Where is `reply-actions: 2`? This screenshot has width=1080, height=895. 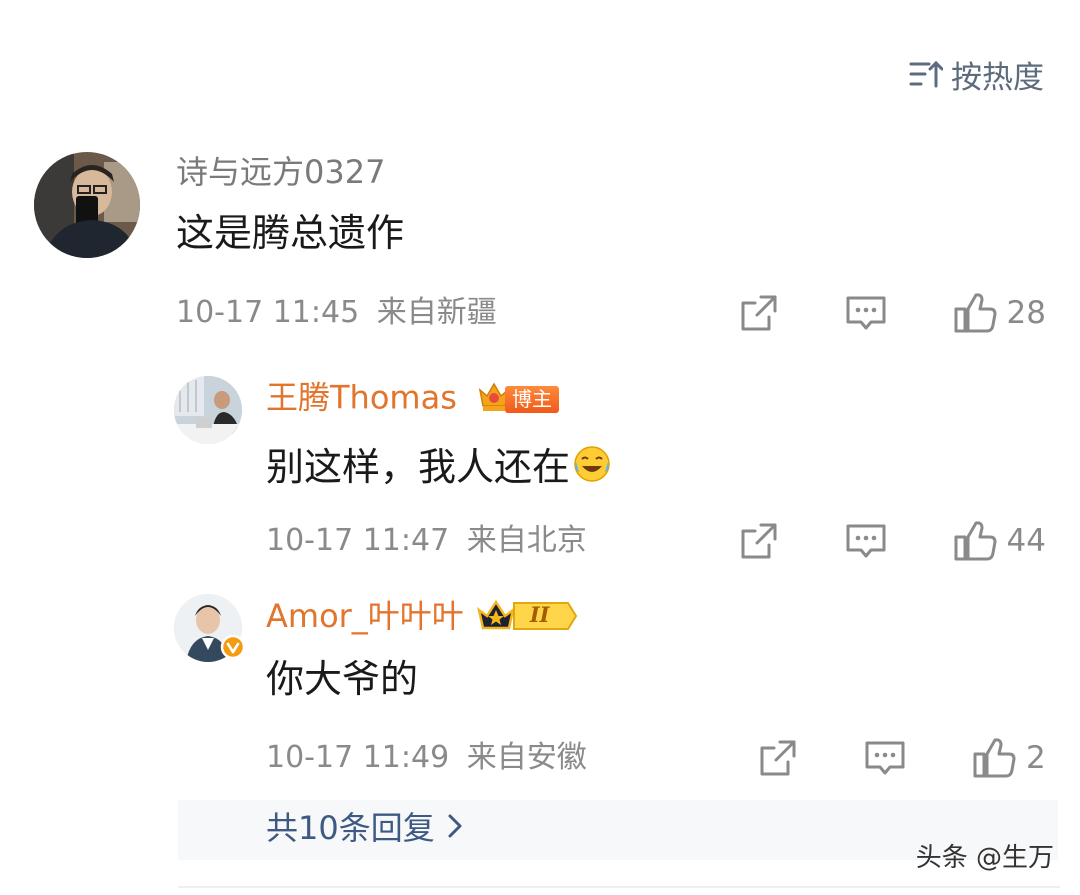
reply-actions: 2 is located at coordinates (902, 758).